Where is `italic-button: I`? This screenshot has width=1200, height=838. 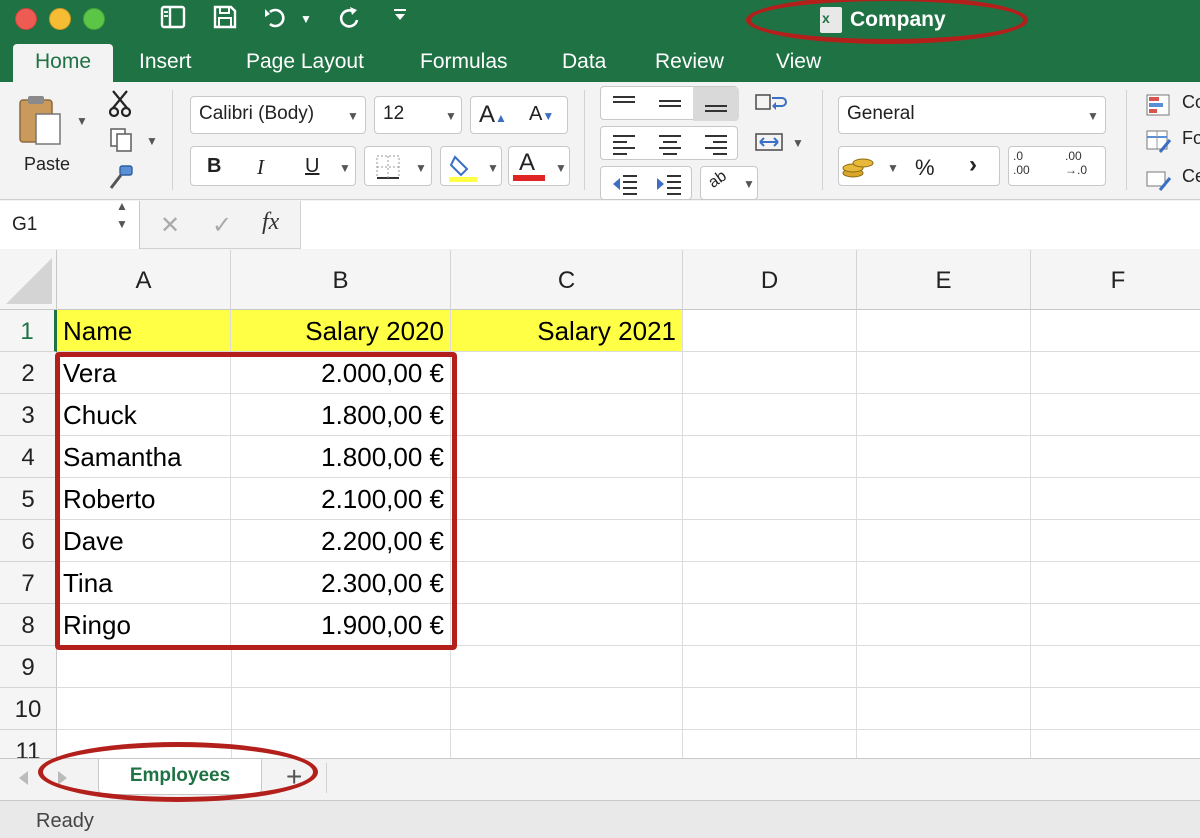
italic-button: I is located at coordinates (260, 167).